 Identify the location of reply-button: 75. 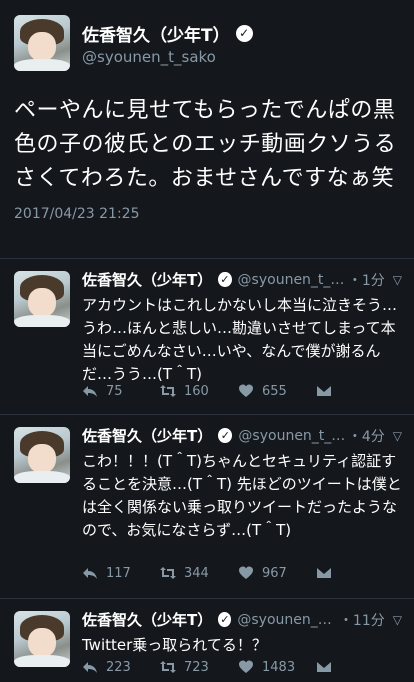
(121, 391).